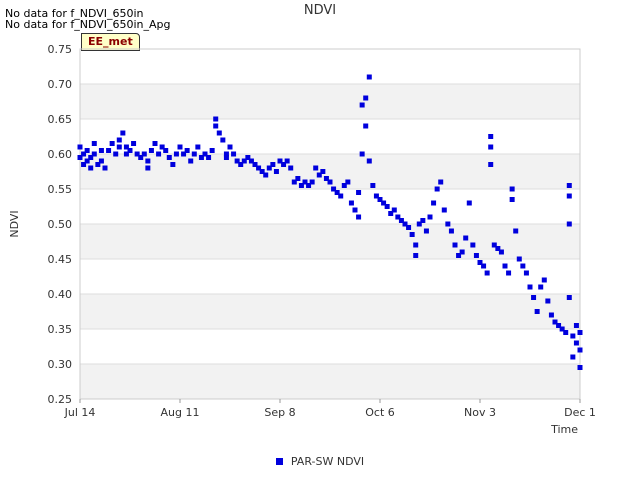 Image resolution: width=640 pixels, height=480 pixels. I want to click on legend-label: PAR-SW NDVI, so click(327, 461).